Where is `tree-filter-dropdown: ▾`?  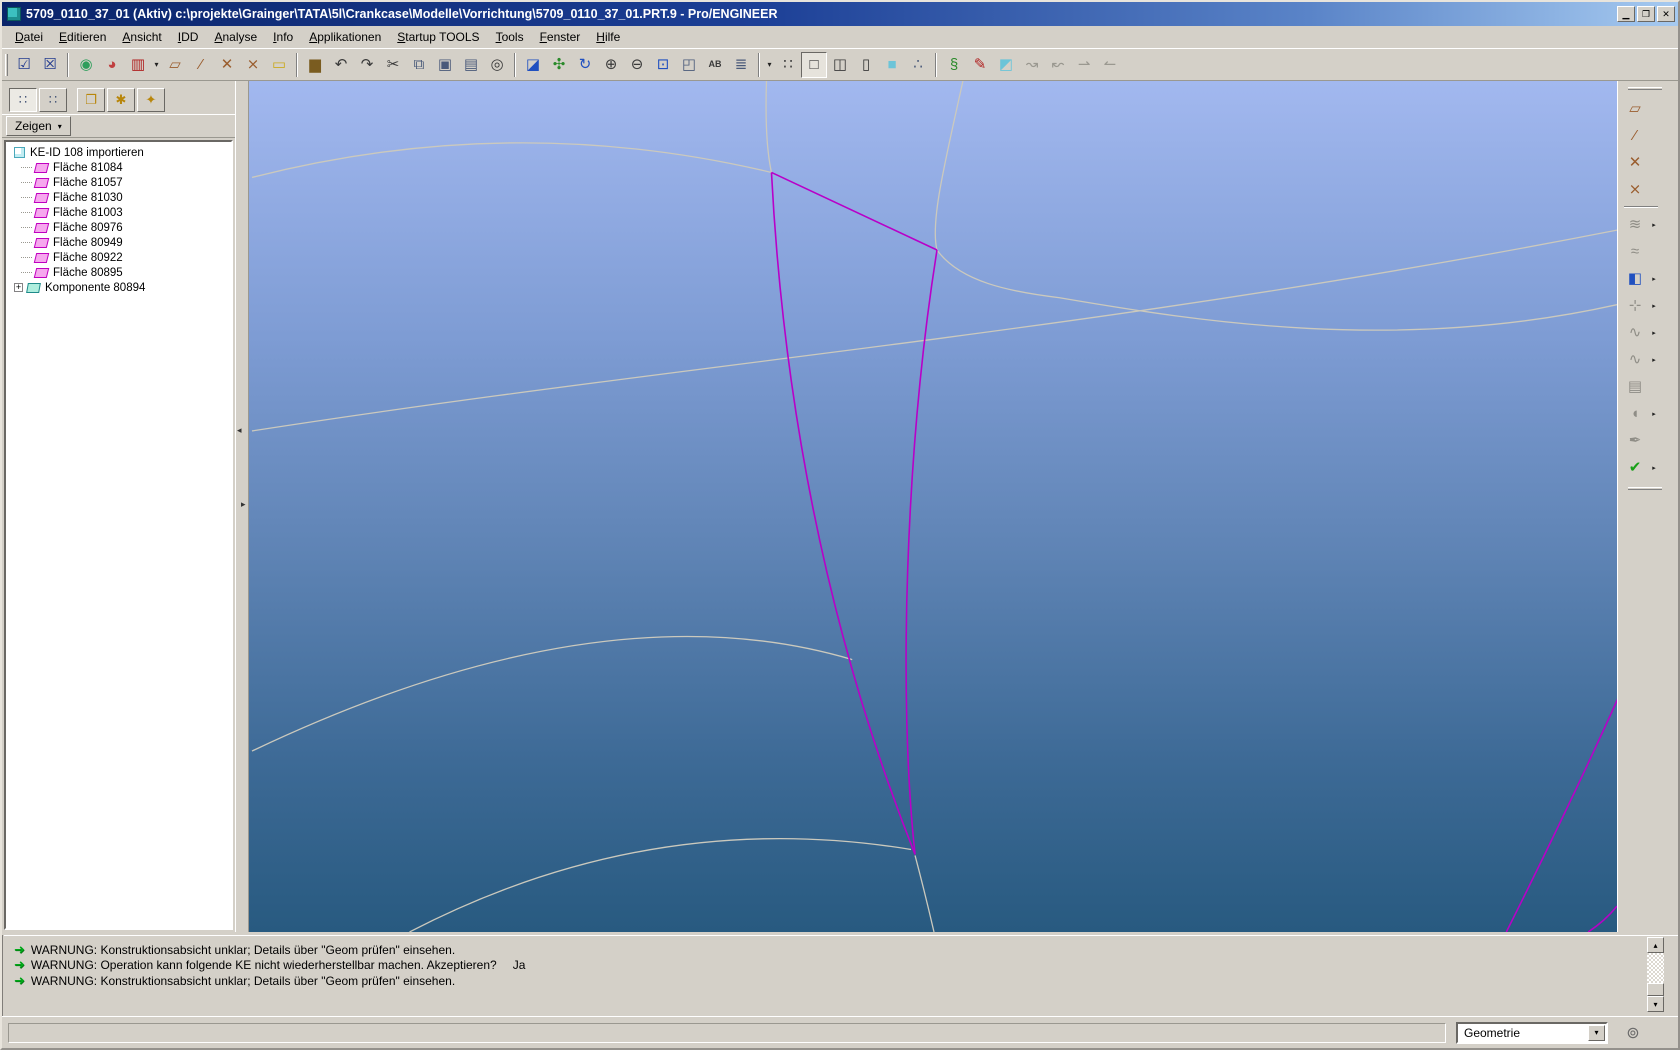
tree-filter-dropdown: ▾ is located at coordinates (769, 65).